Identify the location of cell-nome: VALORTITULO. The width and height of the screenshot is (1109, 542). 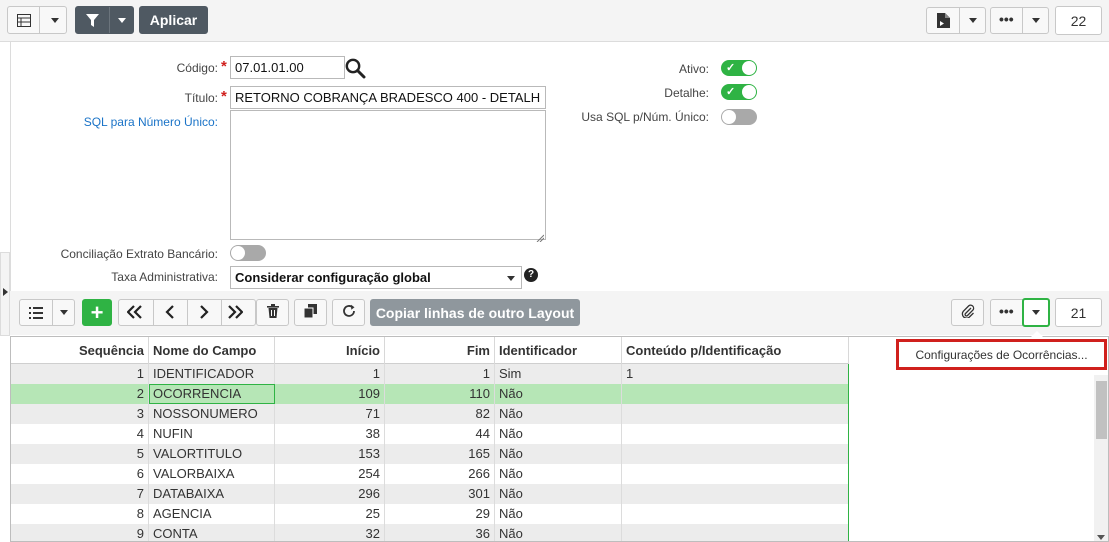
(212, 454).